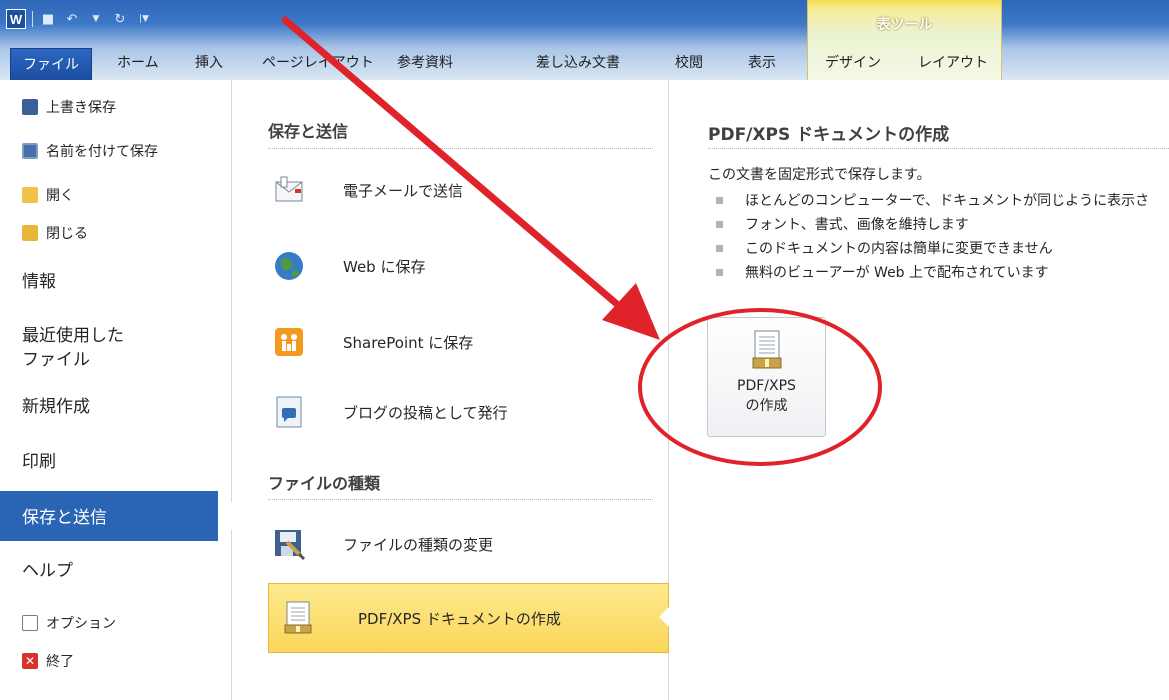 This screenshot has height=700, width=1169. I want to click on email-send-item: 電子メールで送信, so click(460, 190).